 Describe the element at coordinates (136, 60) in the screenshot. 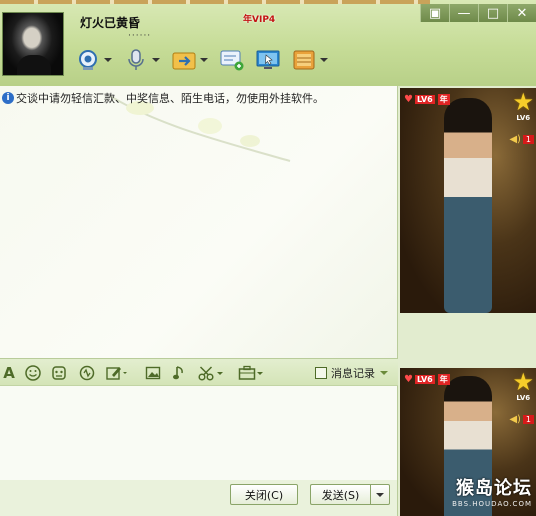

I see `microphone-icon` at that location.